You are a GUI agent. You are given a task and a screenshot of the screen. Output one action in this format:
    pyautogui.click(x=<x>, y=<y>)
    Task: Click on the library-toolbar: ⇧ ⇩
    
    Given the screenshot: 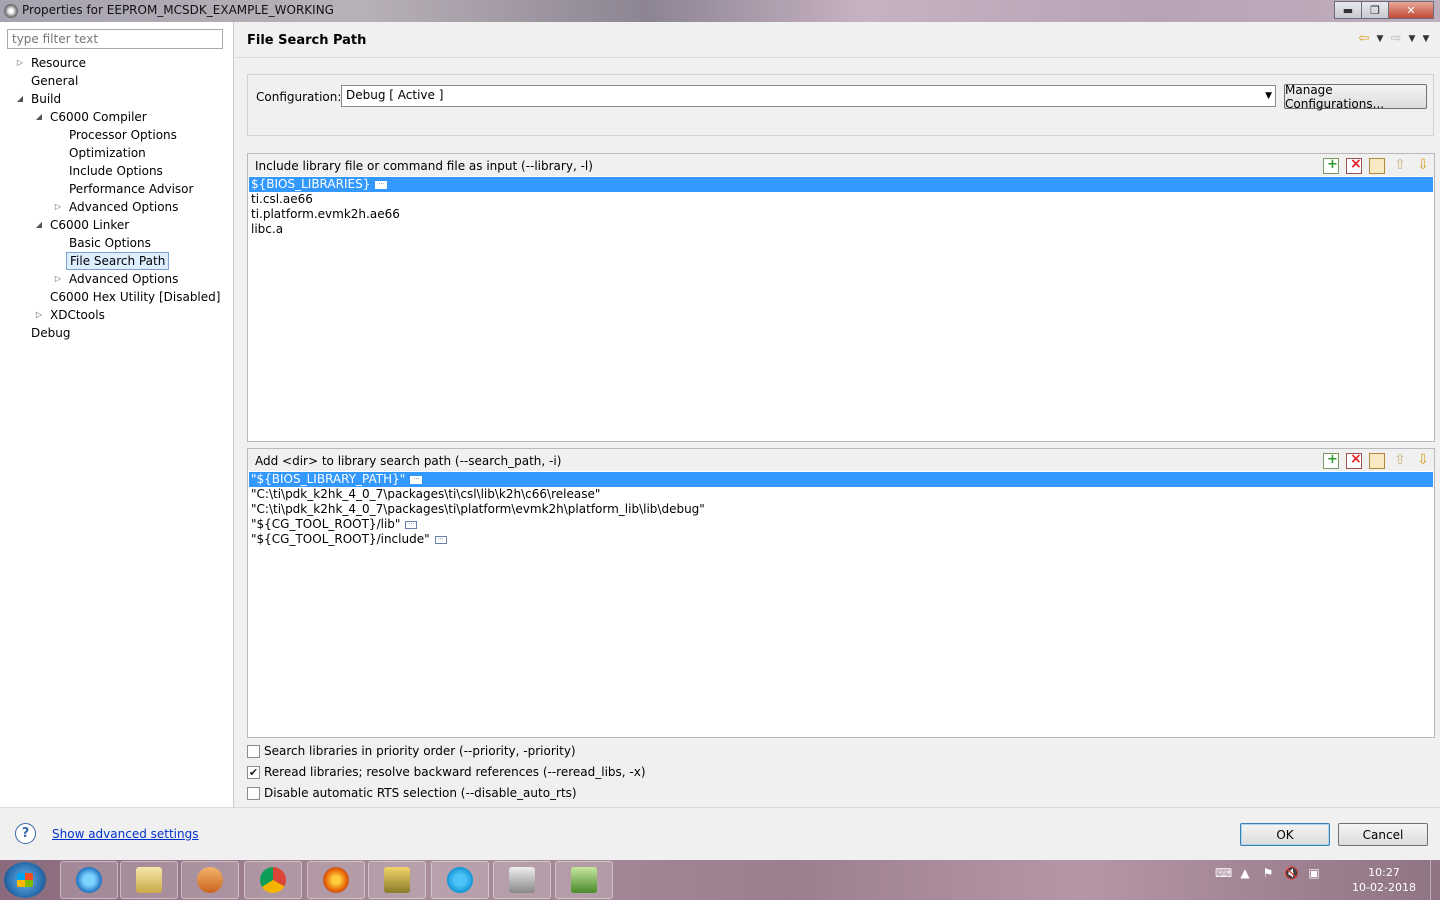 What is the action you would take?
    pyautogui.click(x=1377, y=165)
    